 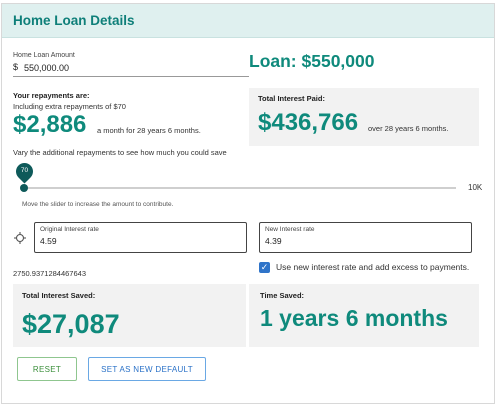 I want to click on use-new-rate-checkbox: ✓, so click(x=264, y=267).